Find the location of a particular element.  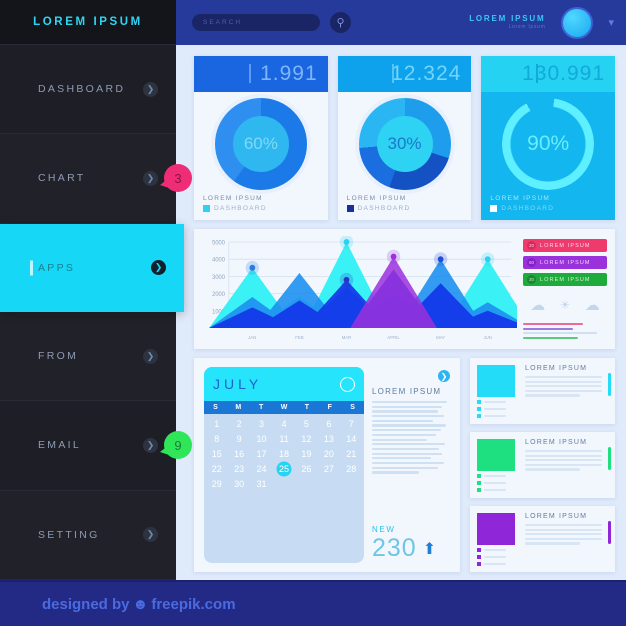

sidebar-item-label: EMAIL is located at coordinates (60, 445).